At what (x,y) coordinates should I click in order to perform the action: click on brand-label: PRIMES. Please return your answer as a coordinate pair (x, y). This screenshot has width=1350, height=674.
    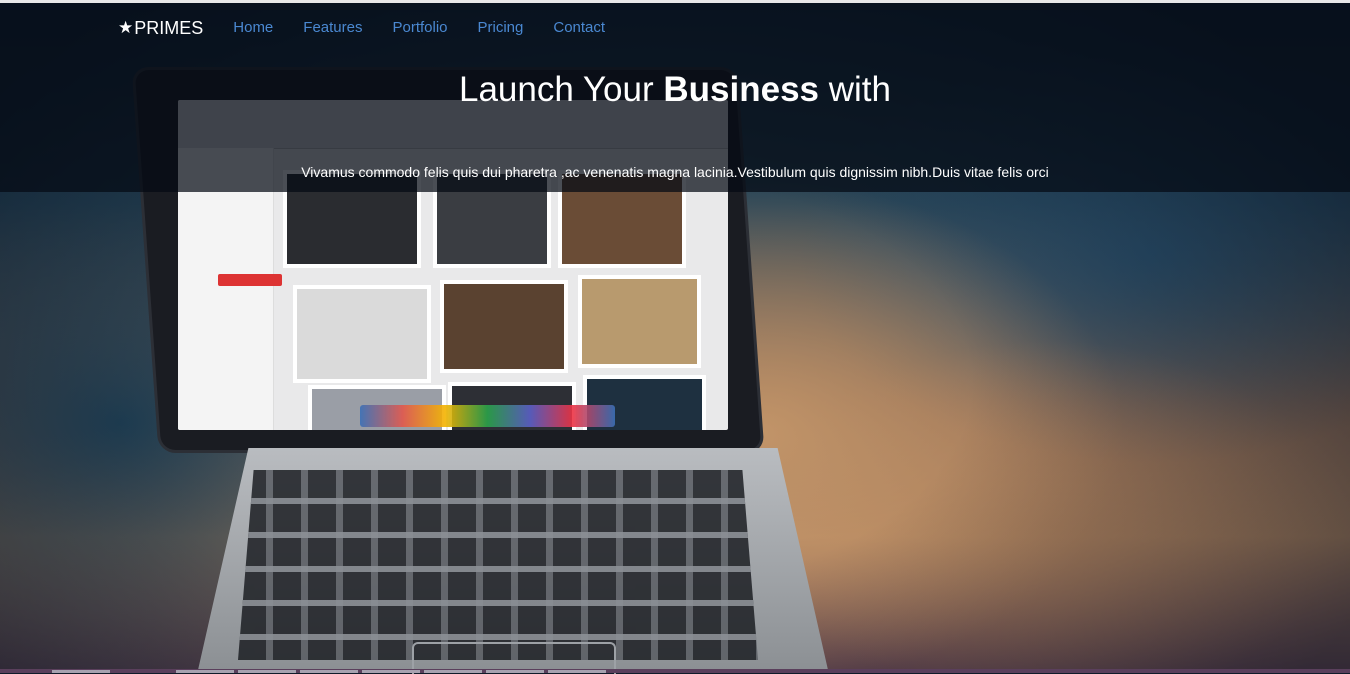
    Looking at the image, I should click on (169, 27).